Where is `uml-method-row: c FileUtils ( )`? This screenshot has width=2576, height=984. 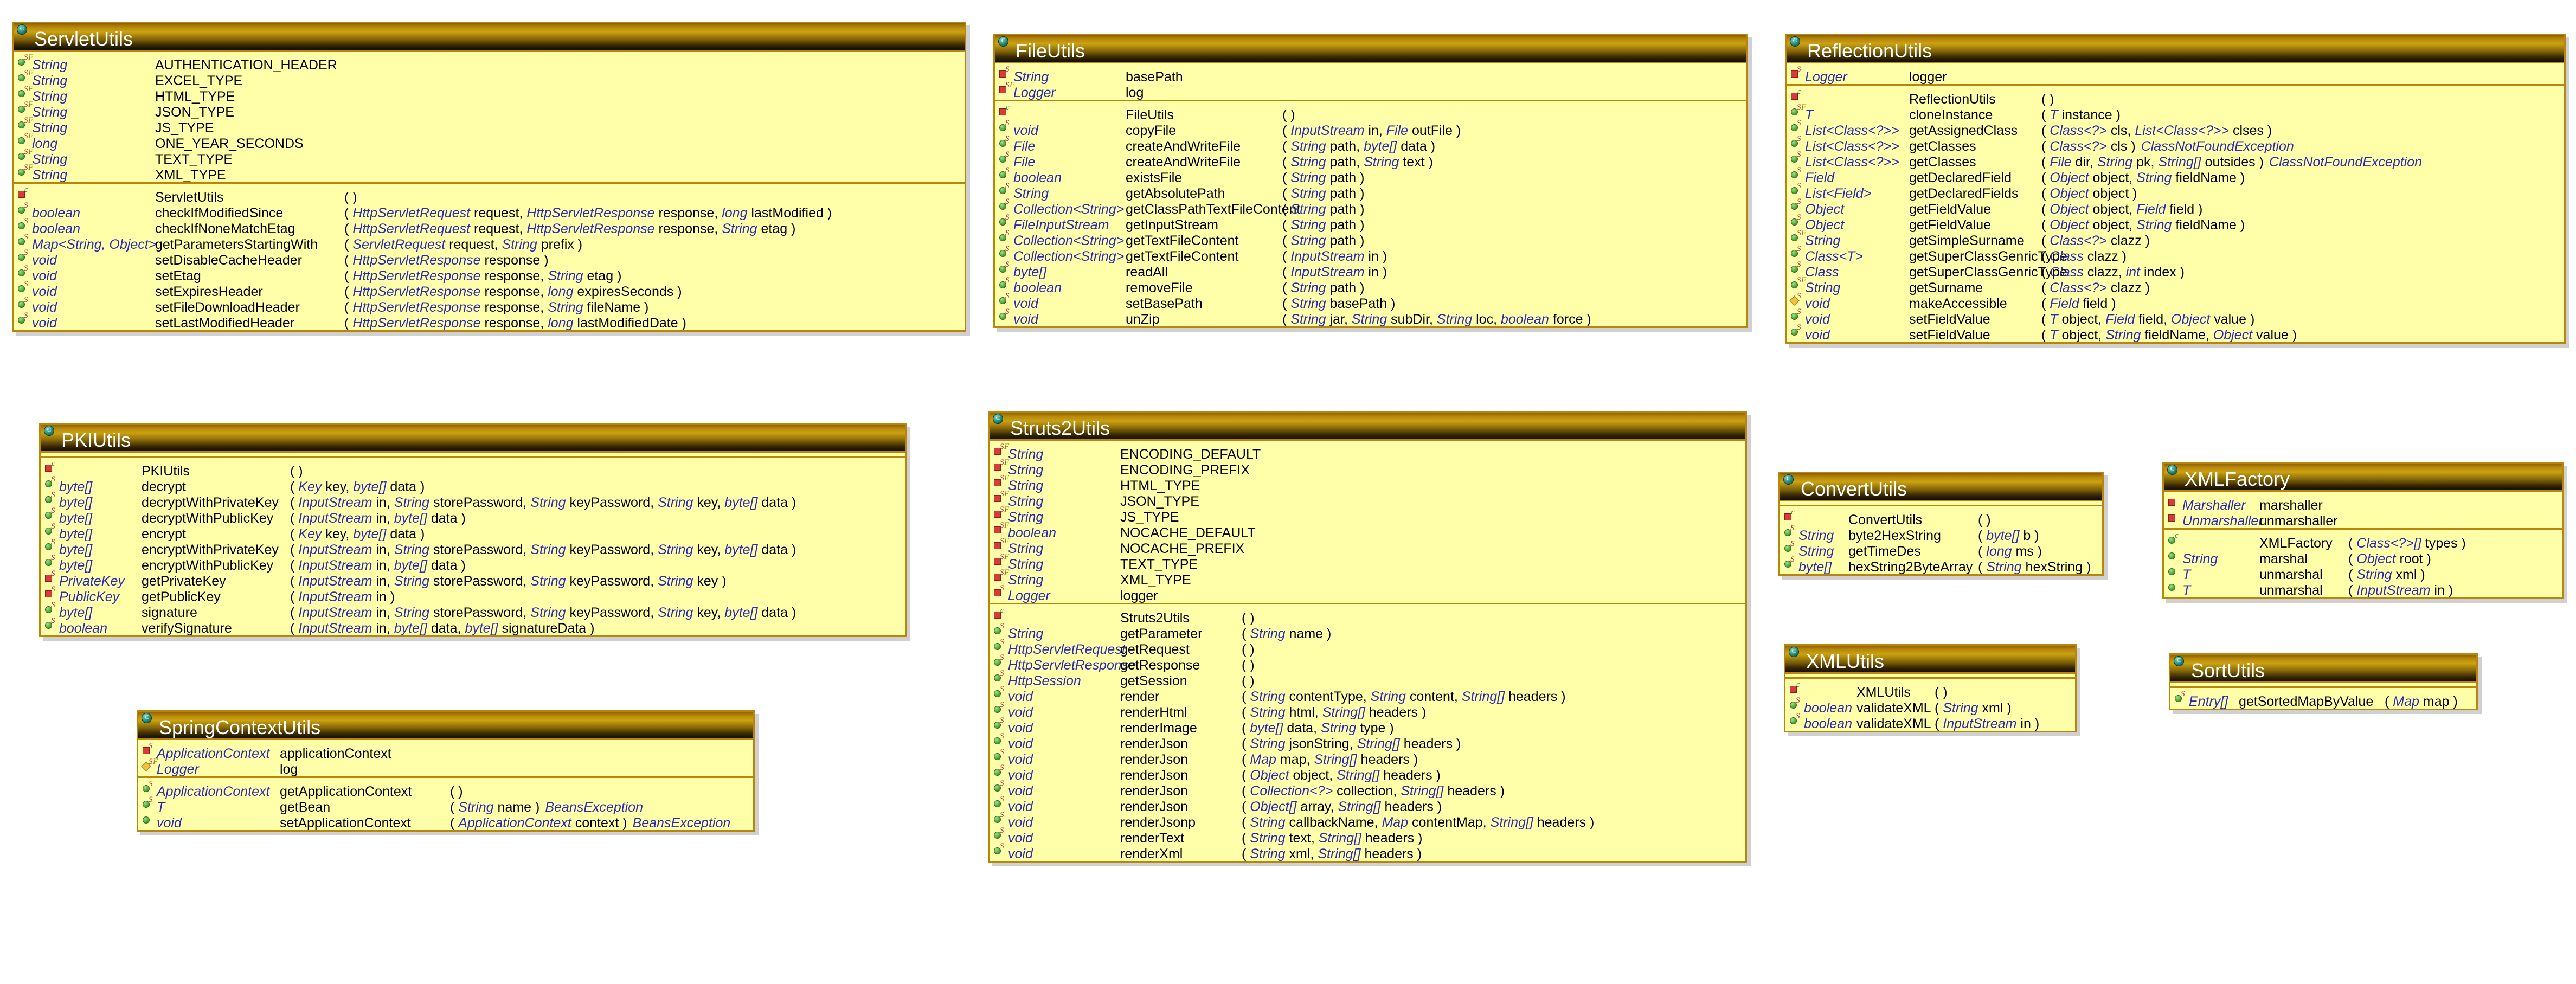 uml-method-row: c FileUtils ( ) is located at coordinates (1370, 113).